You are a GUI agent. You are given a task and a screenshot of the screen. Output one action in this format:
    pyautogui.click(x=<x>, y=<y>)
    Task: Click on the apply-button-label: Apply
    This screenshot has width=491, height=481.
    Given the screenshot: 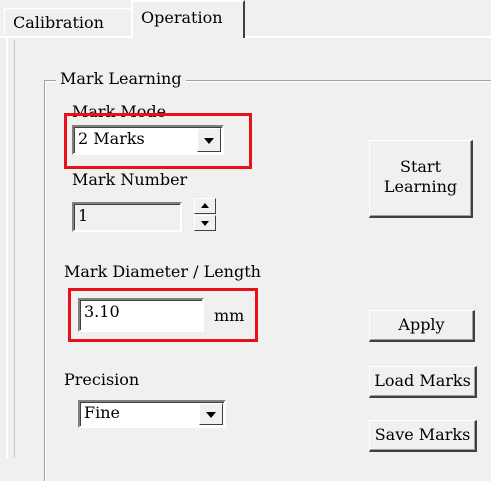 What is the action you would take?
    pyautogui.click(x=421, y=324)
    